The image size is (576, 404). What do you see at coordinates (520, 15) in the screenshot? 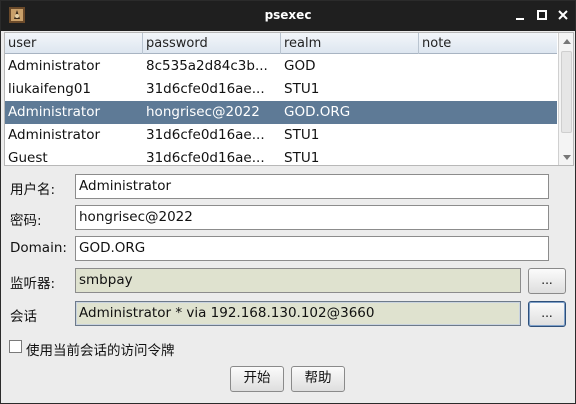
I see `minimize-icon` at bounding box center [520, 15].